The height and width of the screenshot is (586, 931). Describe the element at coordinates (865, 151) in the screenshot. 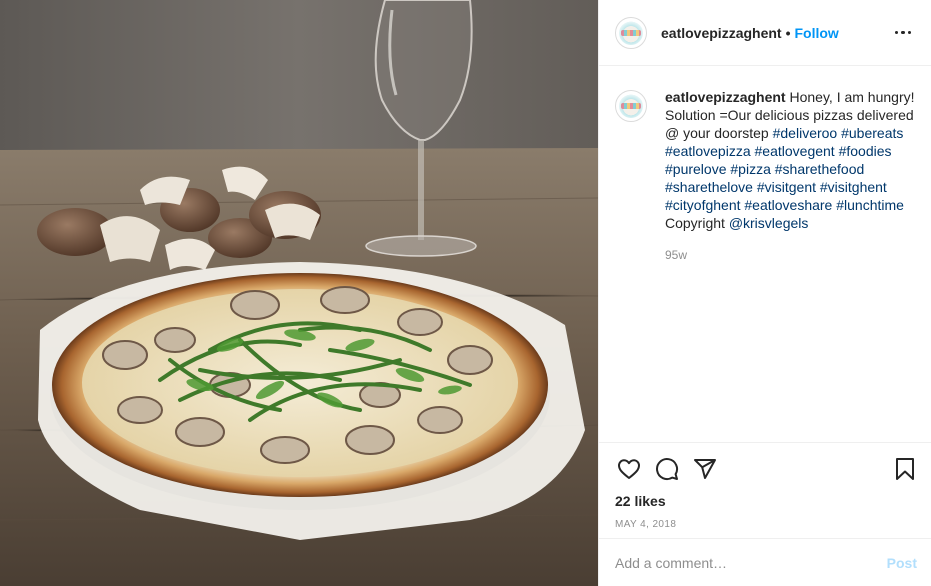

I see `hashtag-link: #foodies` at that location.